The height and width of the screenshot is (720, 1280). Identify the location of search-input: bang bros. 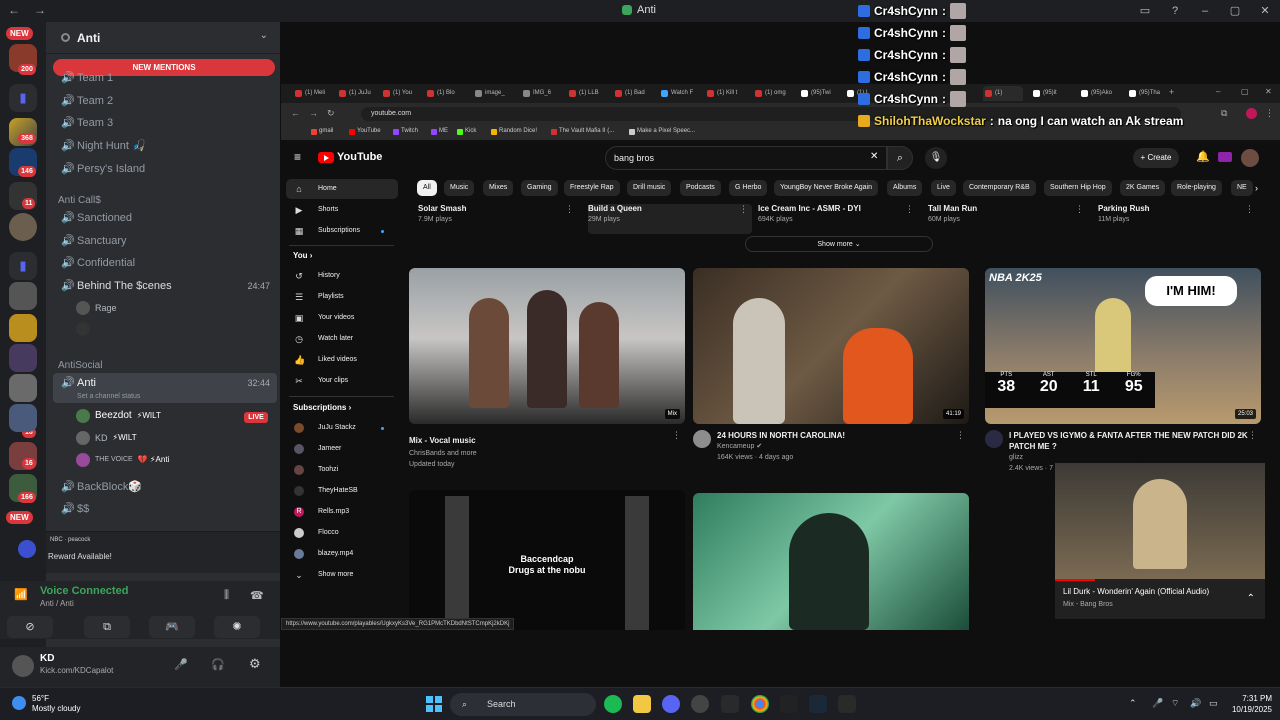
(746, 158).